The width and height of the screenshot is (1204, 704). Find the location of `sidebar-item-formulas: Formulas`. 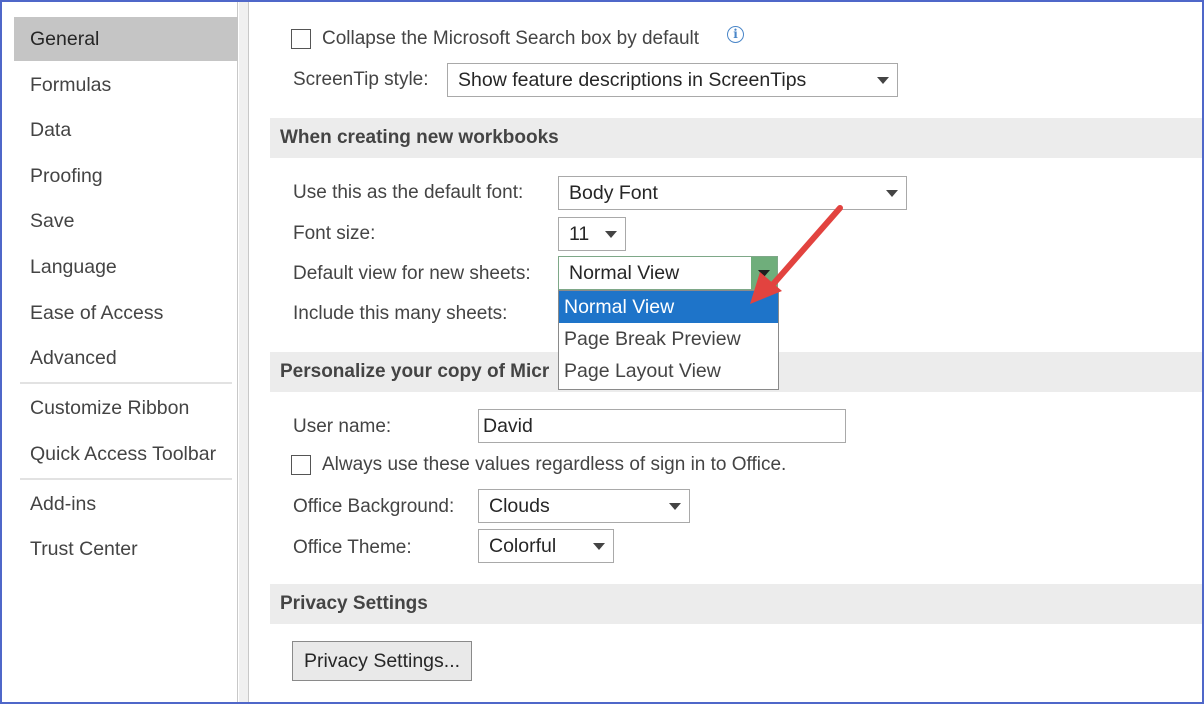

sidebar-item-formulas: Formulas is located at coordinates (126, 85).